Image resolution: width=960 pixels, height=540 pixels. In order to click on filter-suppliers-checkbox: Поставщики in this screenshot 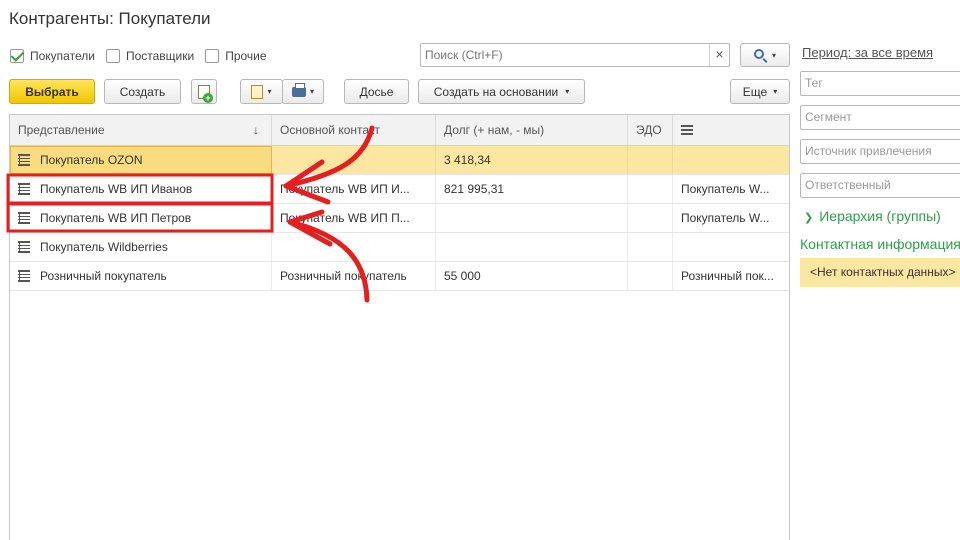, I will do `click(150, 56)`.